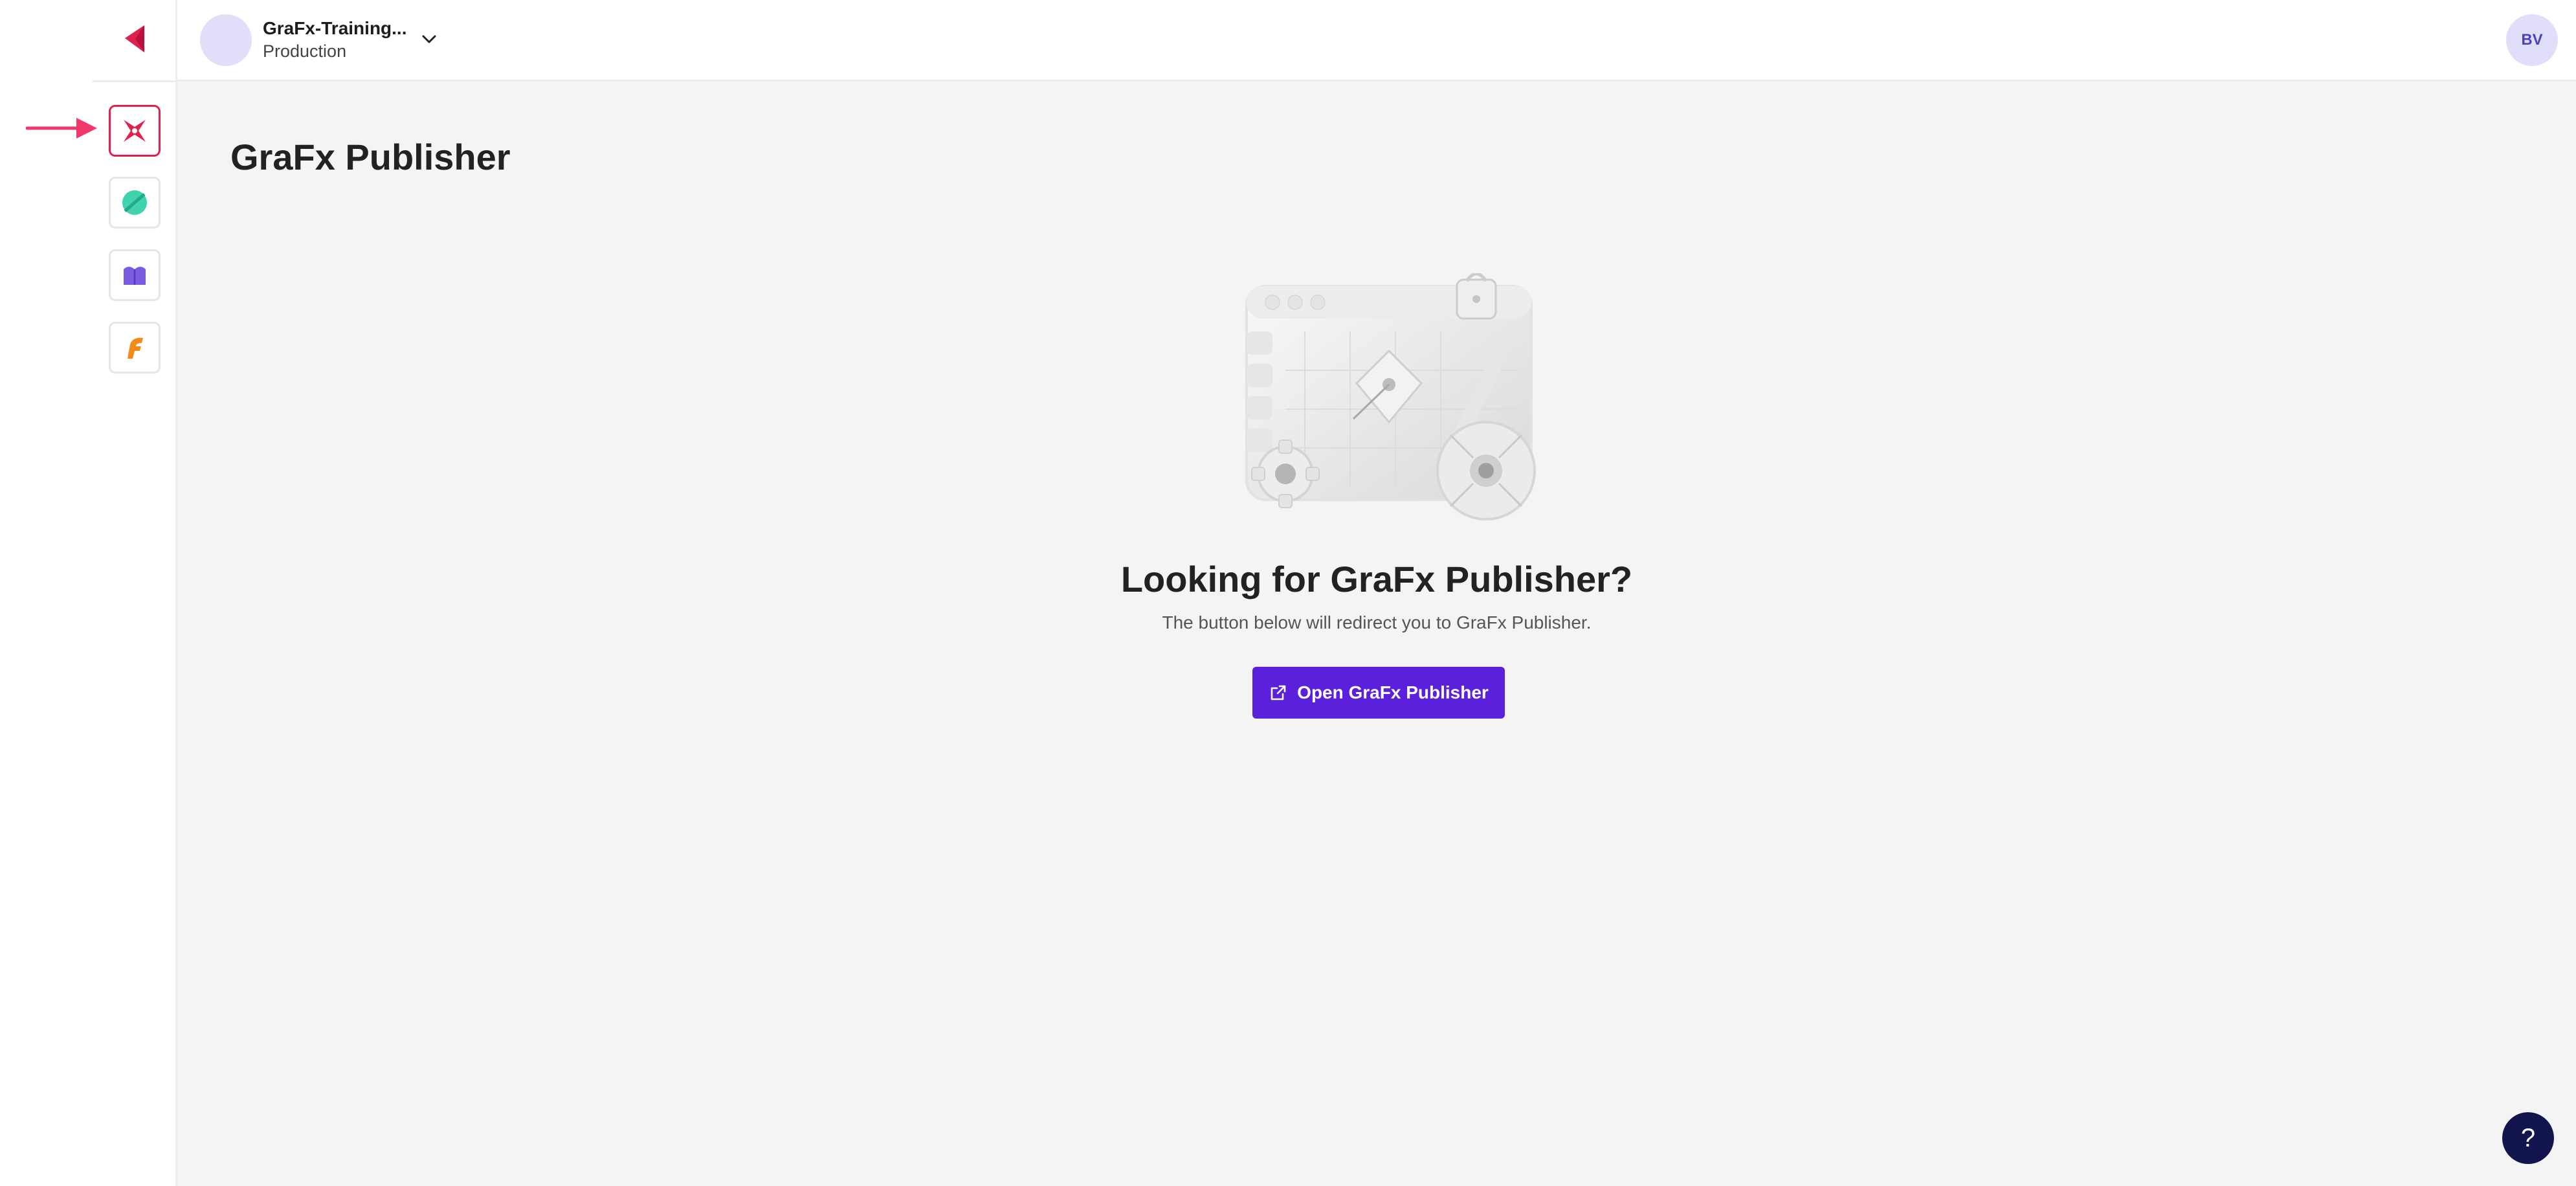  Describe the element at coordinates (305, 51) in the screenshot. I see `environment-type: Production` at that location.